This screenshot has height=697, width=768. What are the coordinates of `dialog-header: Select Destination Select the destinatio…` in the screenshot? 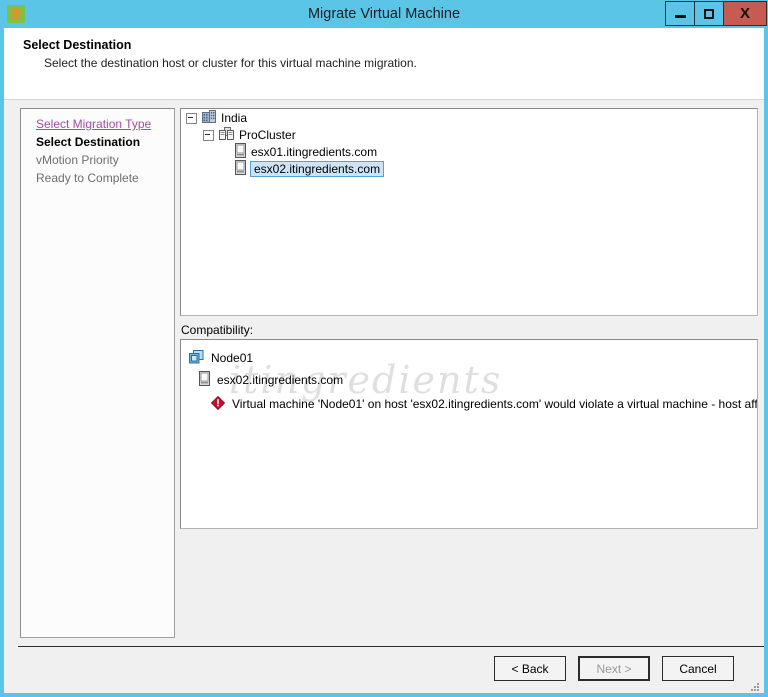 It's located at (384, 64).